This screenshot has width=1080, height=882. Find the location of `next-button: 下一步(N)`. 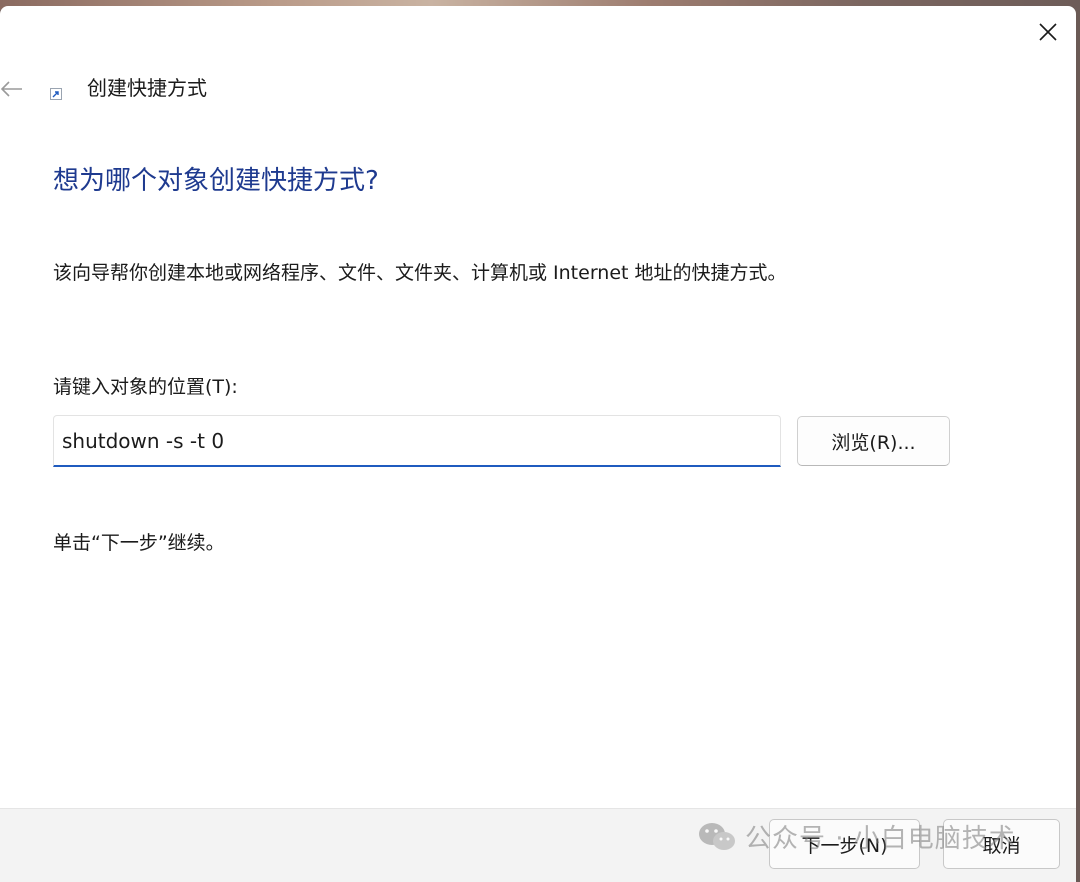

next-button: 下一步(N) is located at coordinates (844, 844).